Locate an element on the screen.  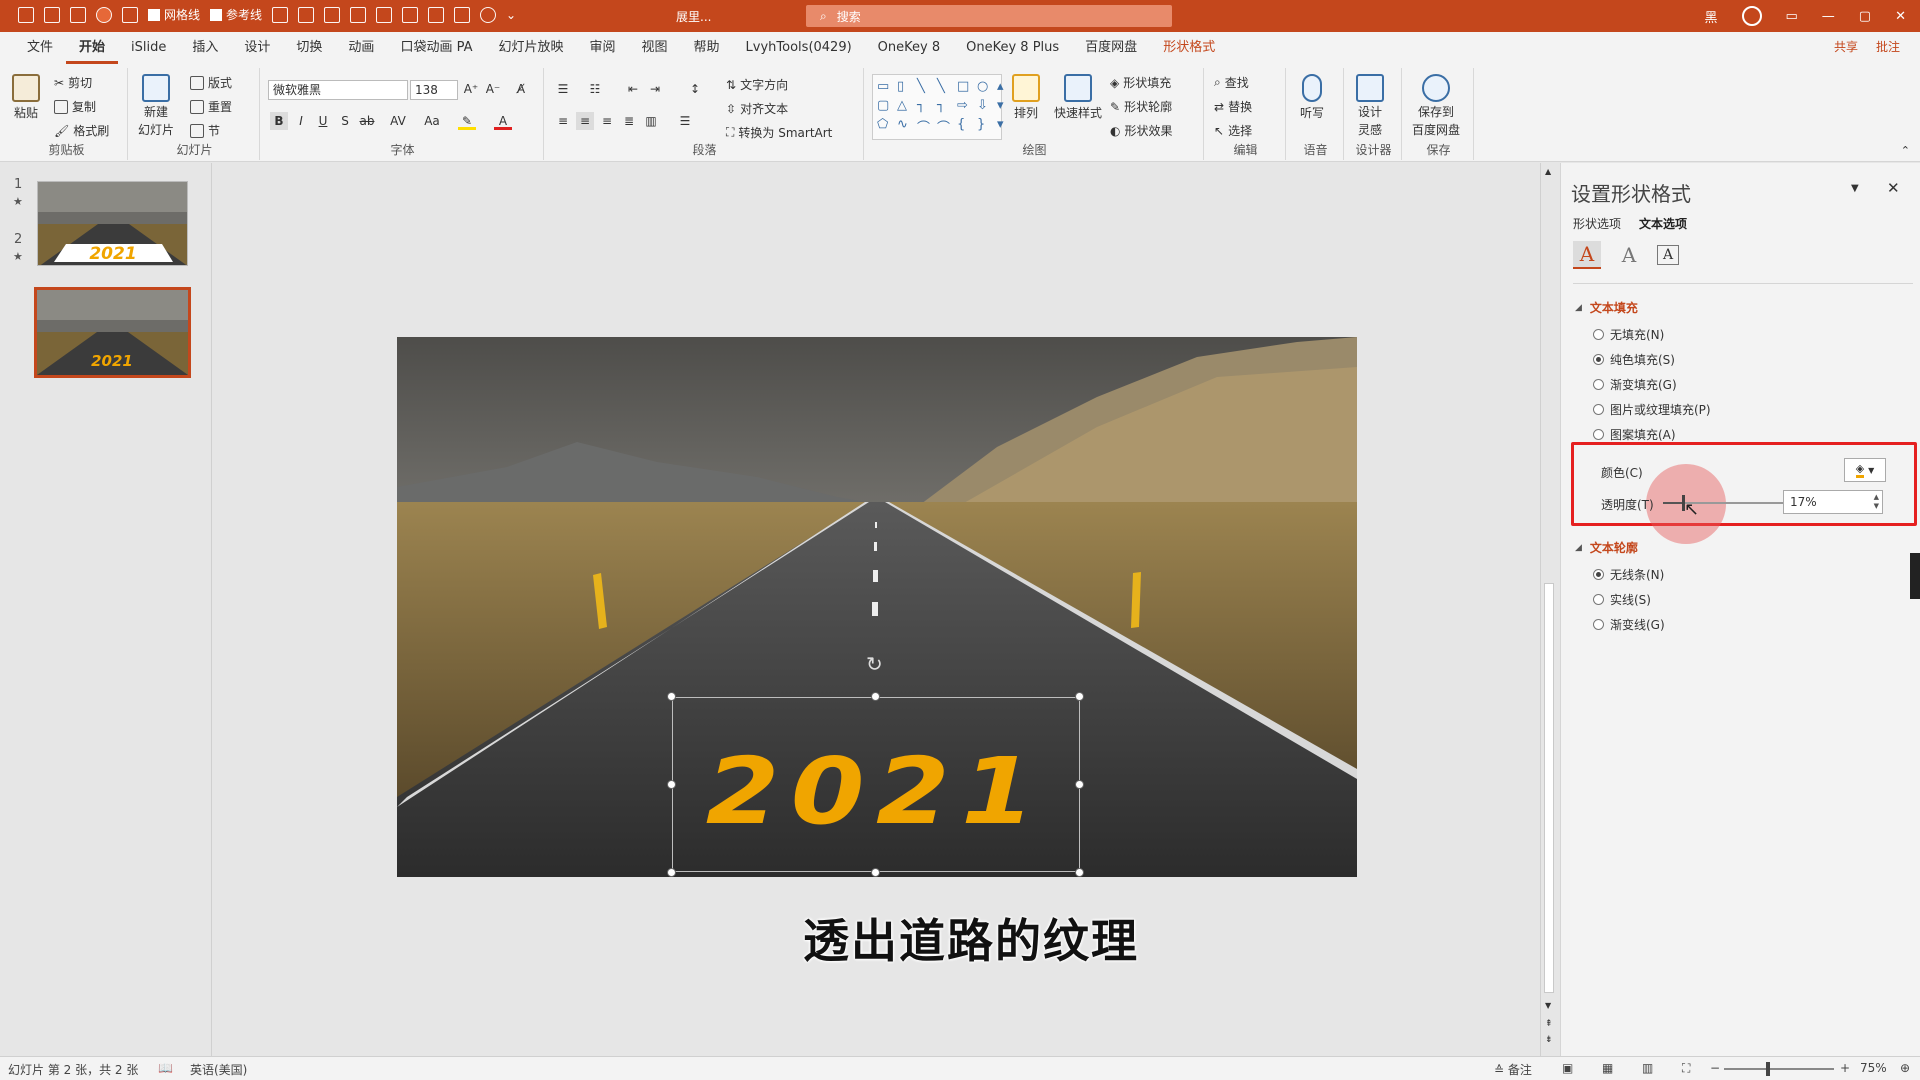
font-color-icon: A is located at coordinates (503, 121).